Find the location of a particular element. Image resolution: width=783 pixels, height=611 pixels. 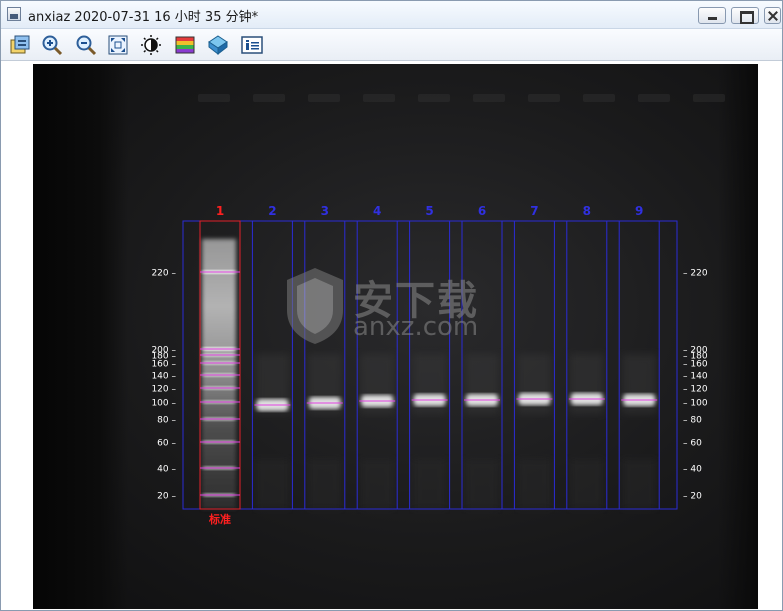

window-title: anxiaz 2020-07-31 16 小时 35 分钟* is located at coordinates (143, 17).